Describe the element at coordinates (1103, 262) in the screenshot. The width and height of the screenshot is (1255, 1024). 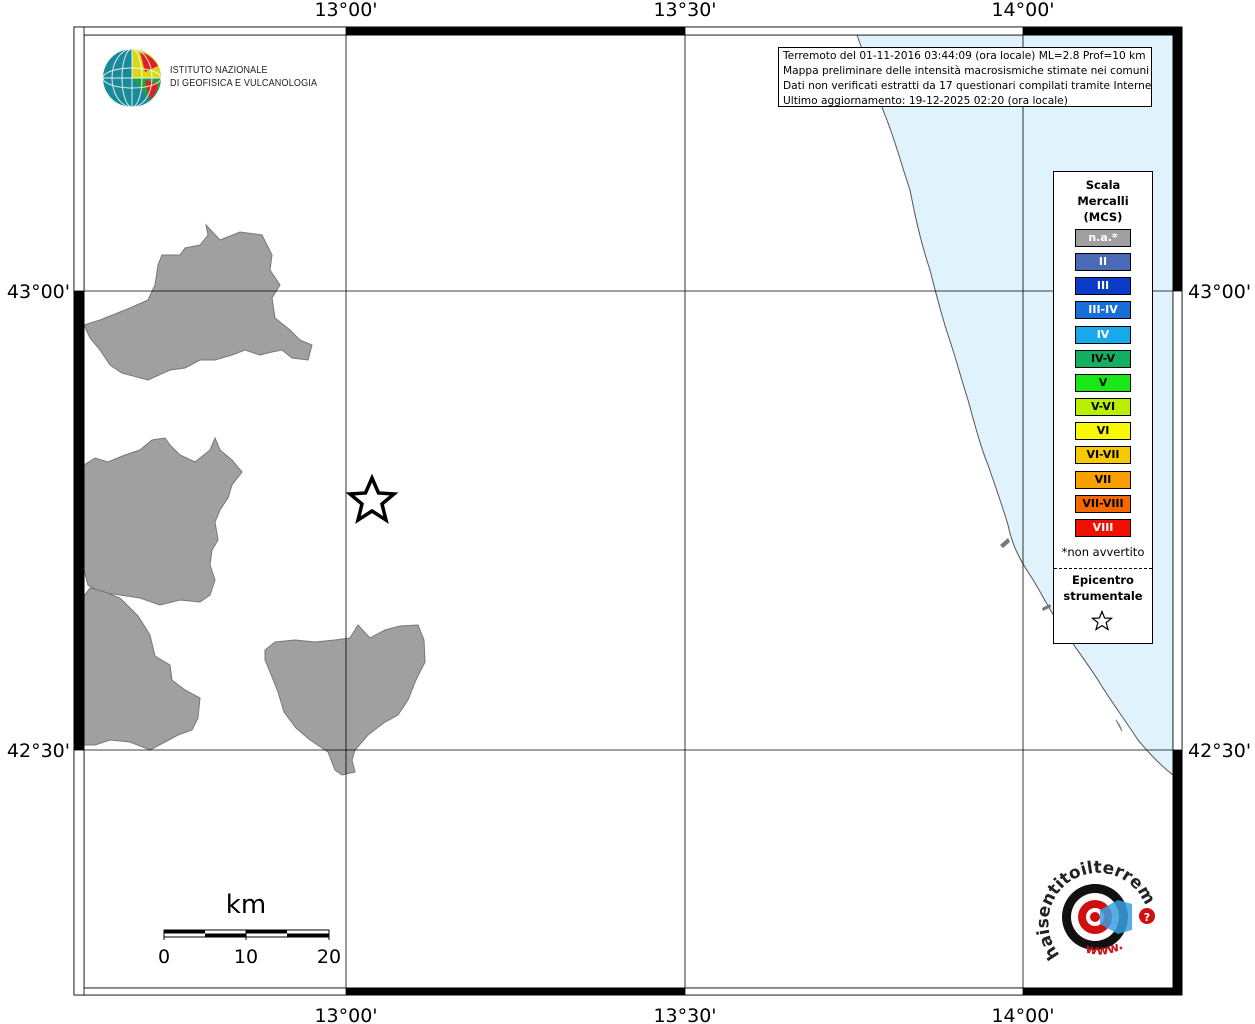
I see `legend-item: II` at that location.